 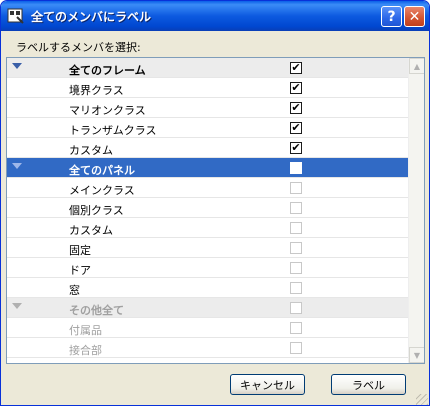 What do you see at coordinates (207, 148) in the screenshot?
I see `member-row: カスタム ✔` at bounding box center [207, 148].